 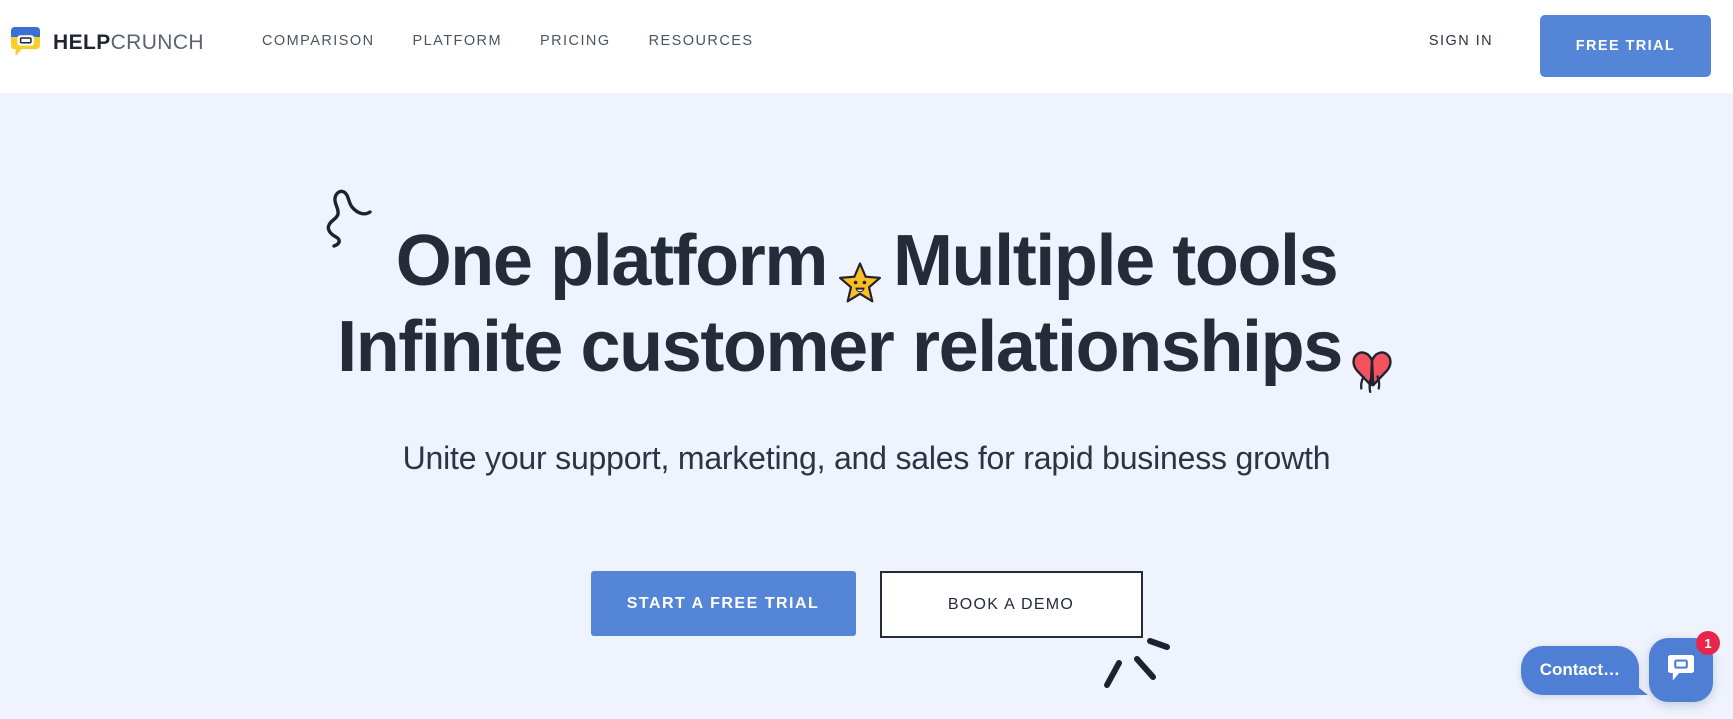 I want to click on chat-widget: Contact… 1, so click(x=1620, y=666).